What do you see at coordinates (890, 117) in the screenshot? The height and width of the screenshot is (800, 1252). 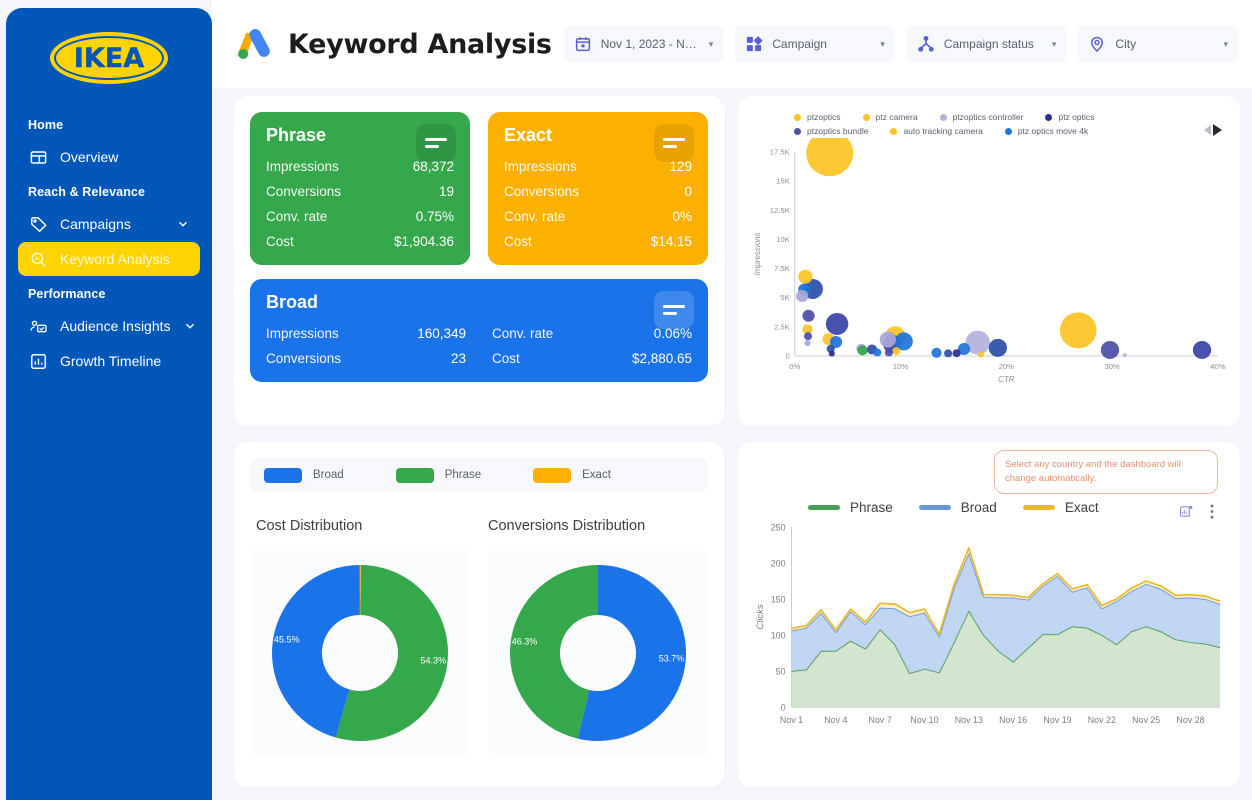 I see `legend-item: ptz camera` at bounding box center [890, 117].